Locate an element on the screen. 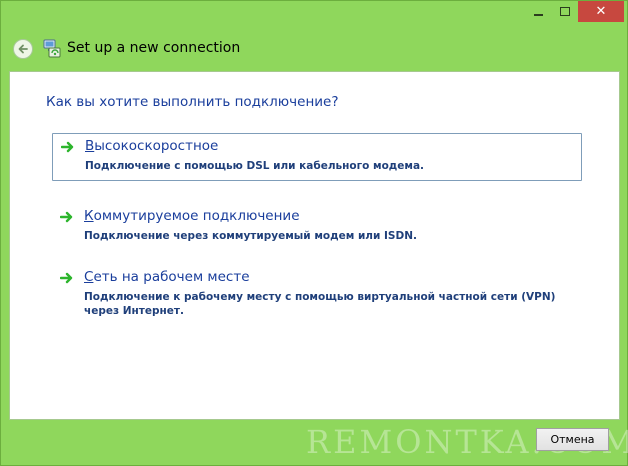 The image size is (628, 466). option-title-rest: оммутируемое подключение is located at coordinates (196, 216).